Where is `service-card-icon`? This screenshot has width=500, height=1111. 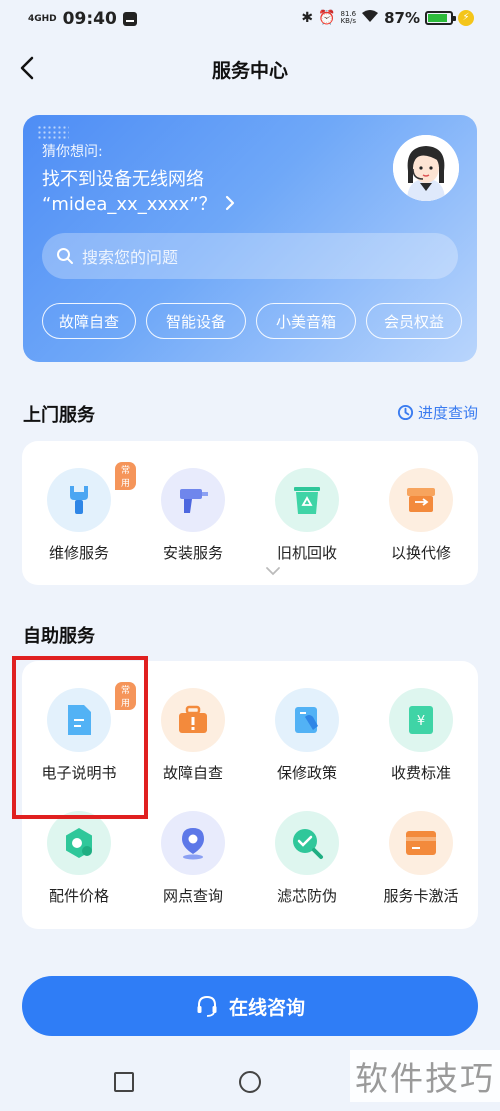
service-card-icon is located at coordinates (421, 843).